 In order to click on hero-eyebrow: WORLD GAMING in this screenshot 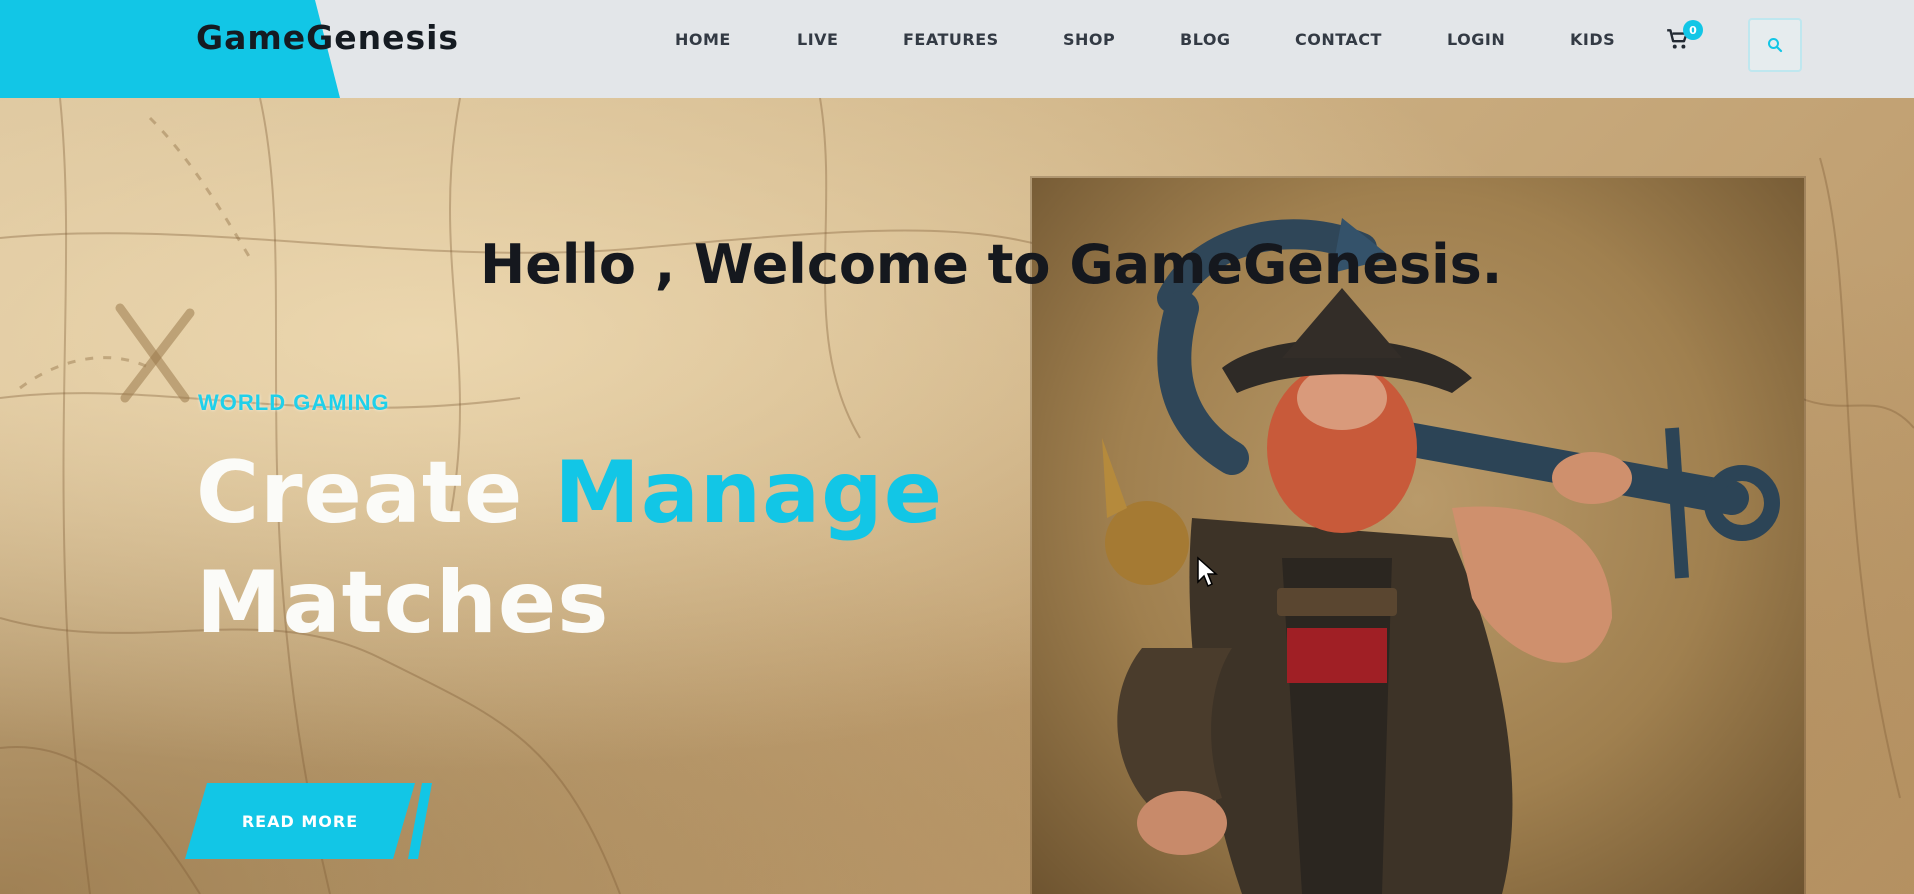, I will do `click(294, 402)`.